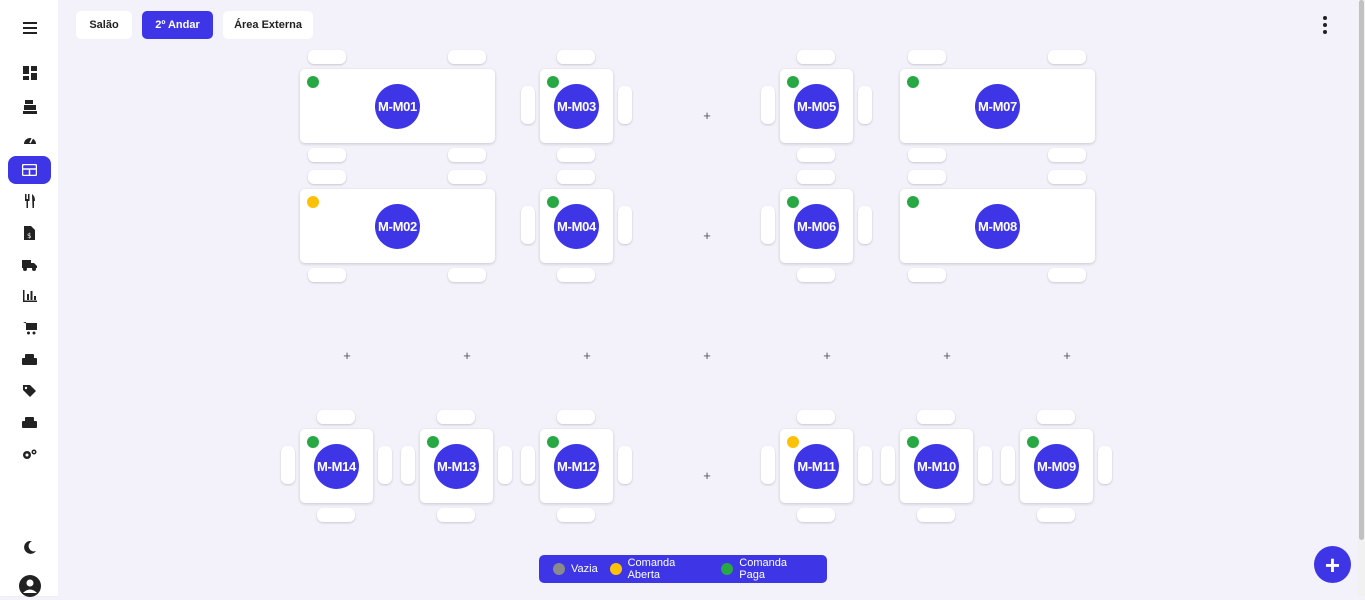  Describe the element at coordinates (559, 569) in the screenshot. I see `legend-dot-vazia` at that location.